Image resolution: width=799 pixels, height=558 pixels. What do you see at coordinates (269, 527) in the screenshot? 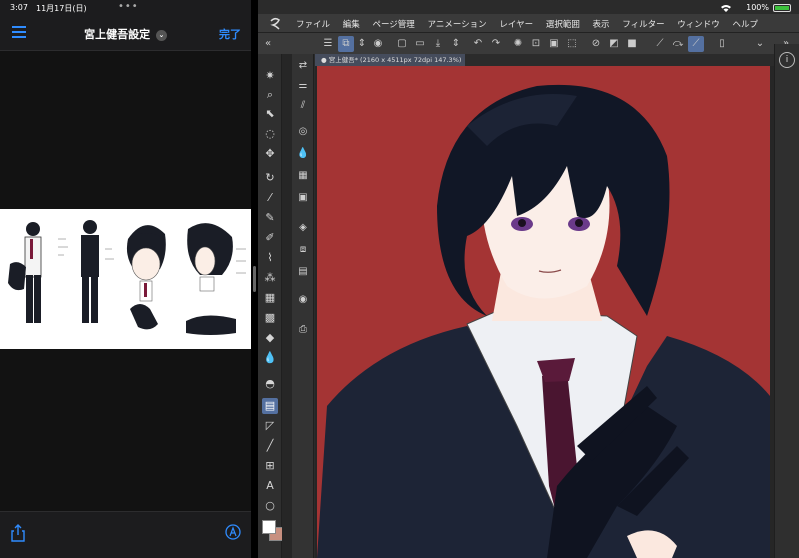
I see `main-color-swatch` at bounding box center [269, 527].